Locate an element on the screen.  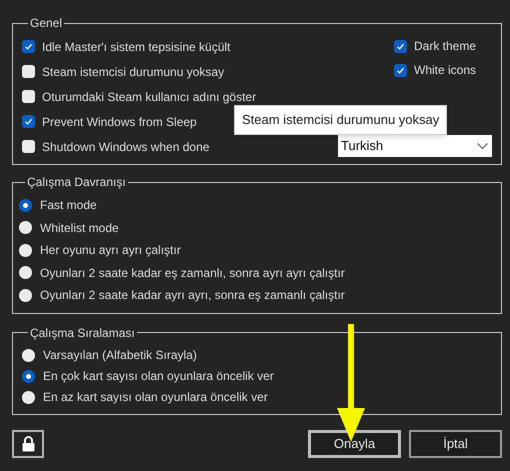
lock-icon is located at coordinates (28, 444).